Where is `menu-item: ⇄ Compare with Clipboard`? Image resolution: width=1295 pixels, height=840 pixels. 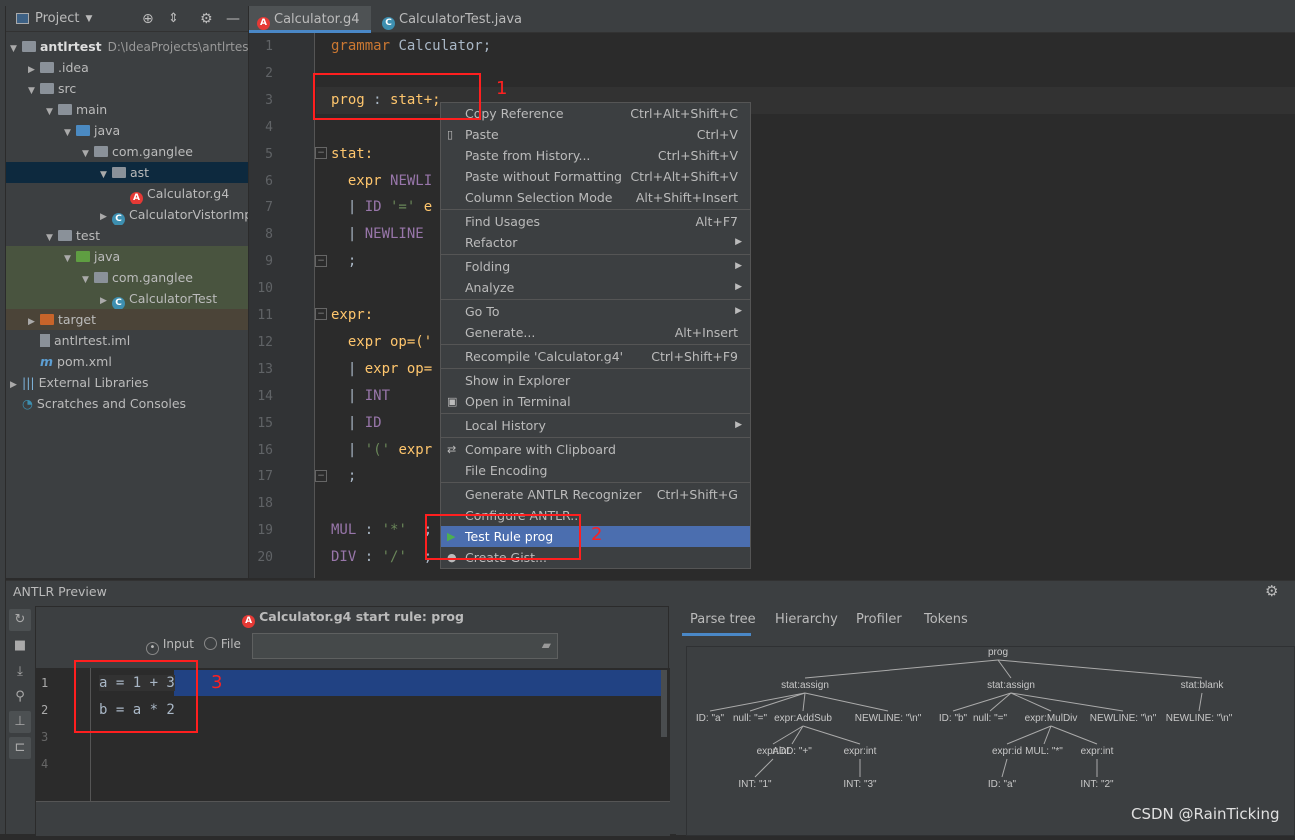 menu-item: ⇄ Compare with Clipboard is located at coordinates (595, 449).